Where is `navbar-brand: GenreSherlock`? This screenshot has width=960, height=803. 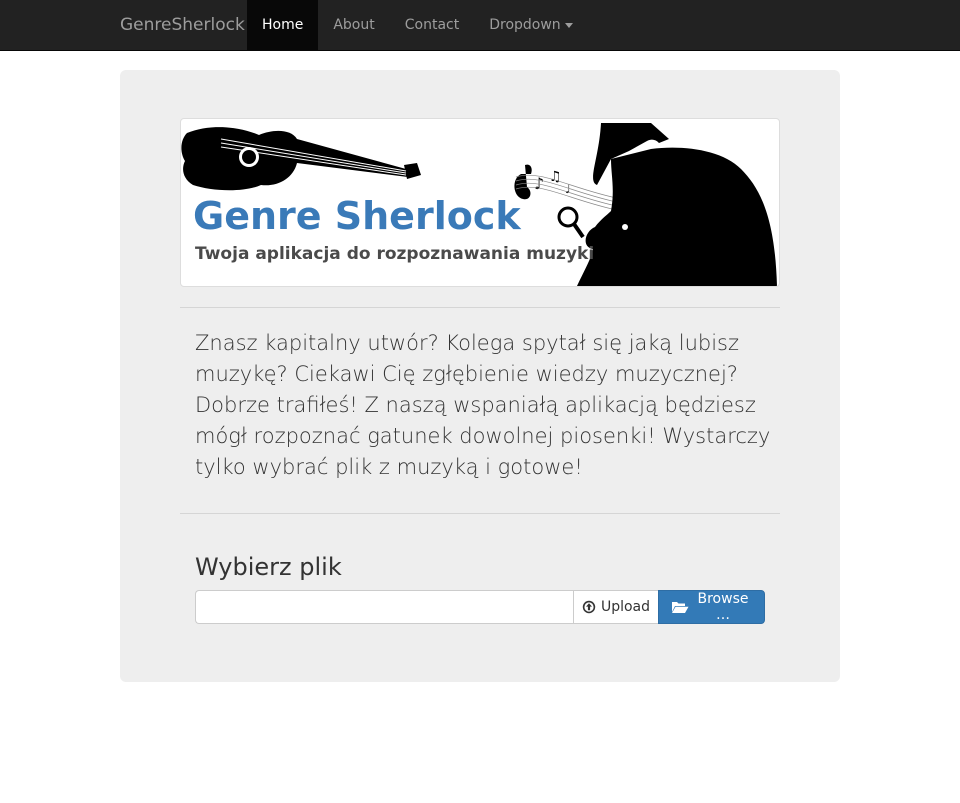
navbar-brand: GenreSherlock is located at coordinates (182, 25).